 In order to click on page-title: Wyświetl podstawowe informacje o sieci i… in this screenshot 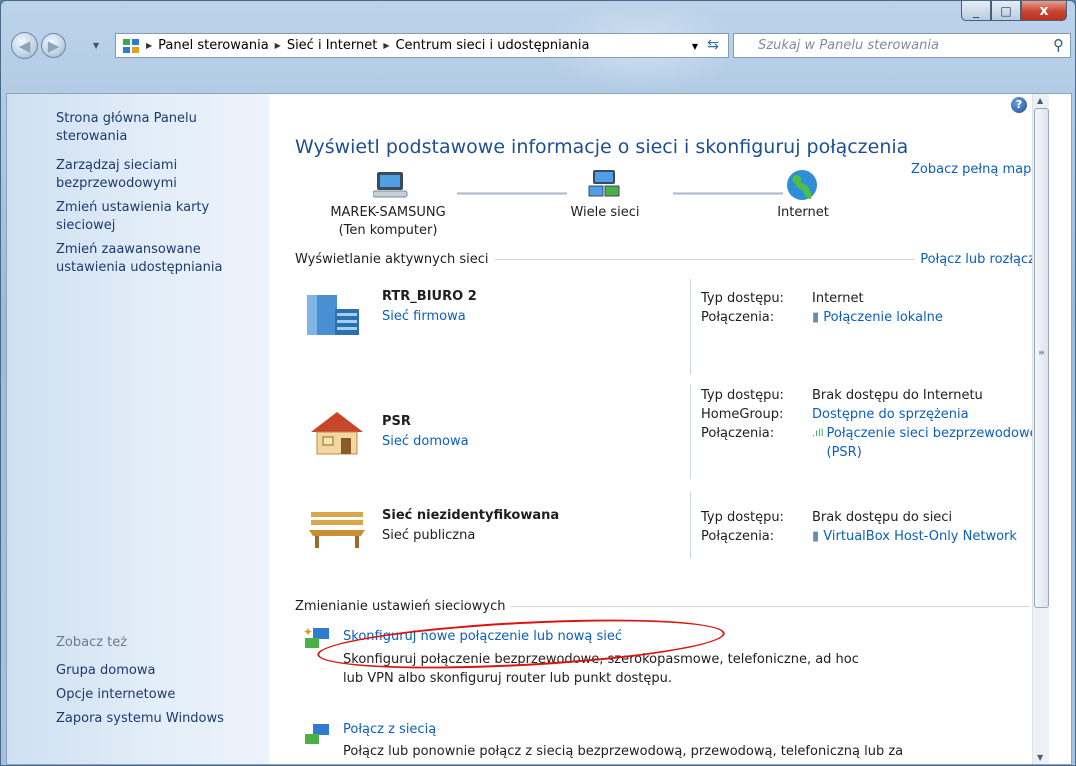, I will do `click(602, 147)`.